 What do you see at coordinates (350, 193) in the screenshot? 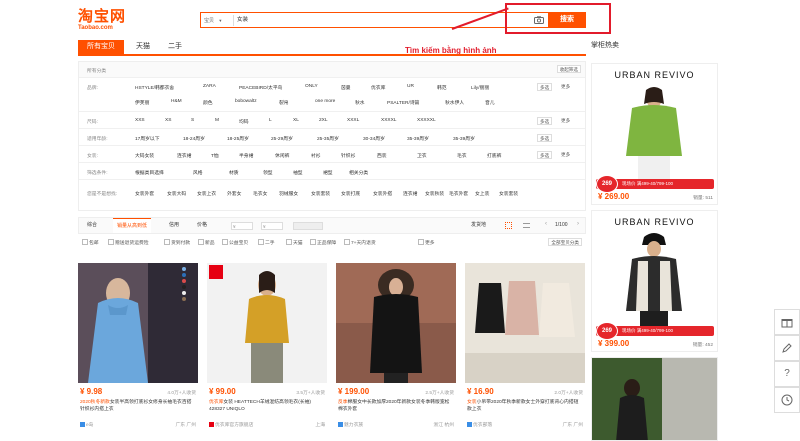
I see `suggestion-link: 女装打底` at bounding box center [350, 193].